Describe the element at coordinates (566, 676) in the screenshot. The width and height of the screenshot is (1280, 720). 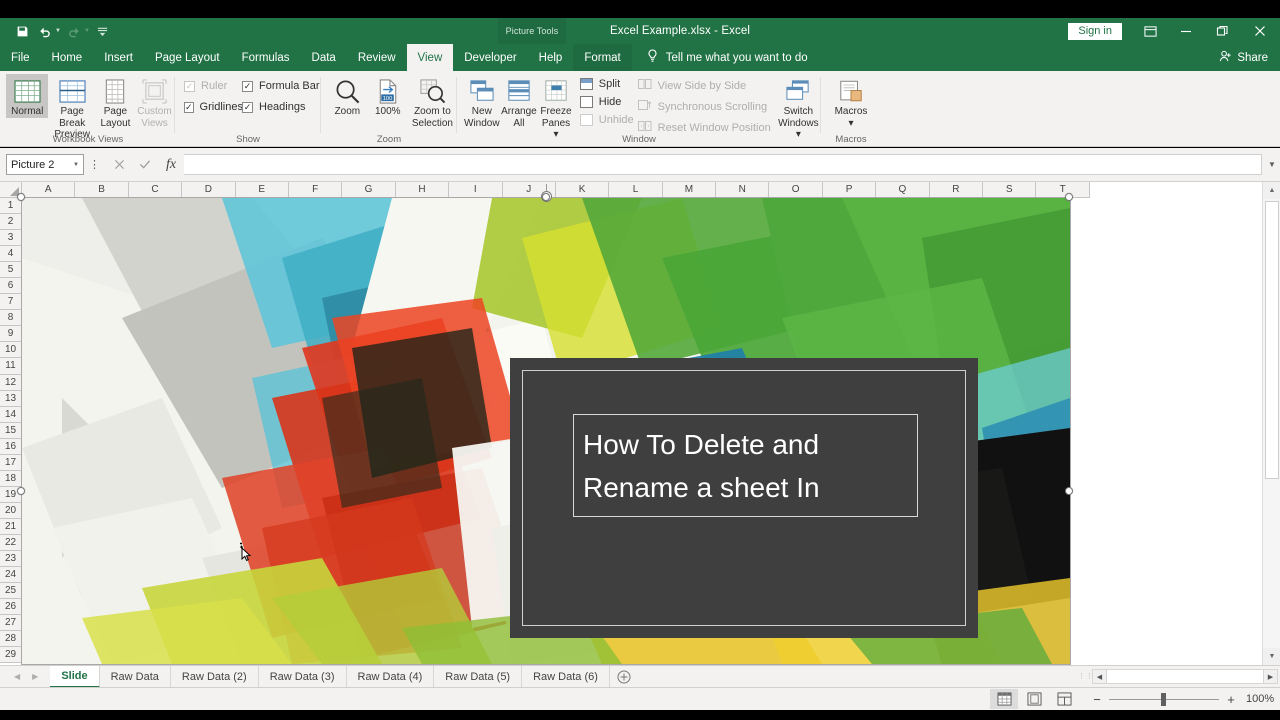
I see `sheet-tab-raw-data-6: Raw Data (6)` at that location.